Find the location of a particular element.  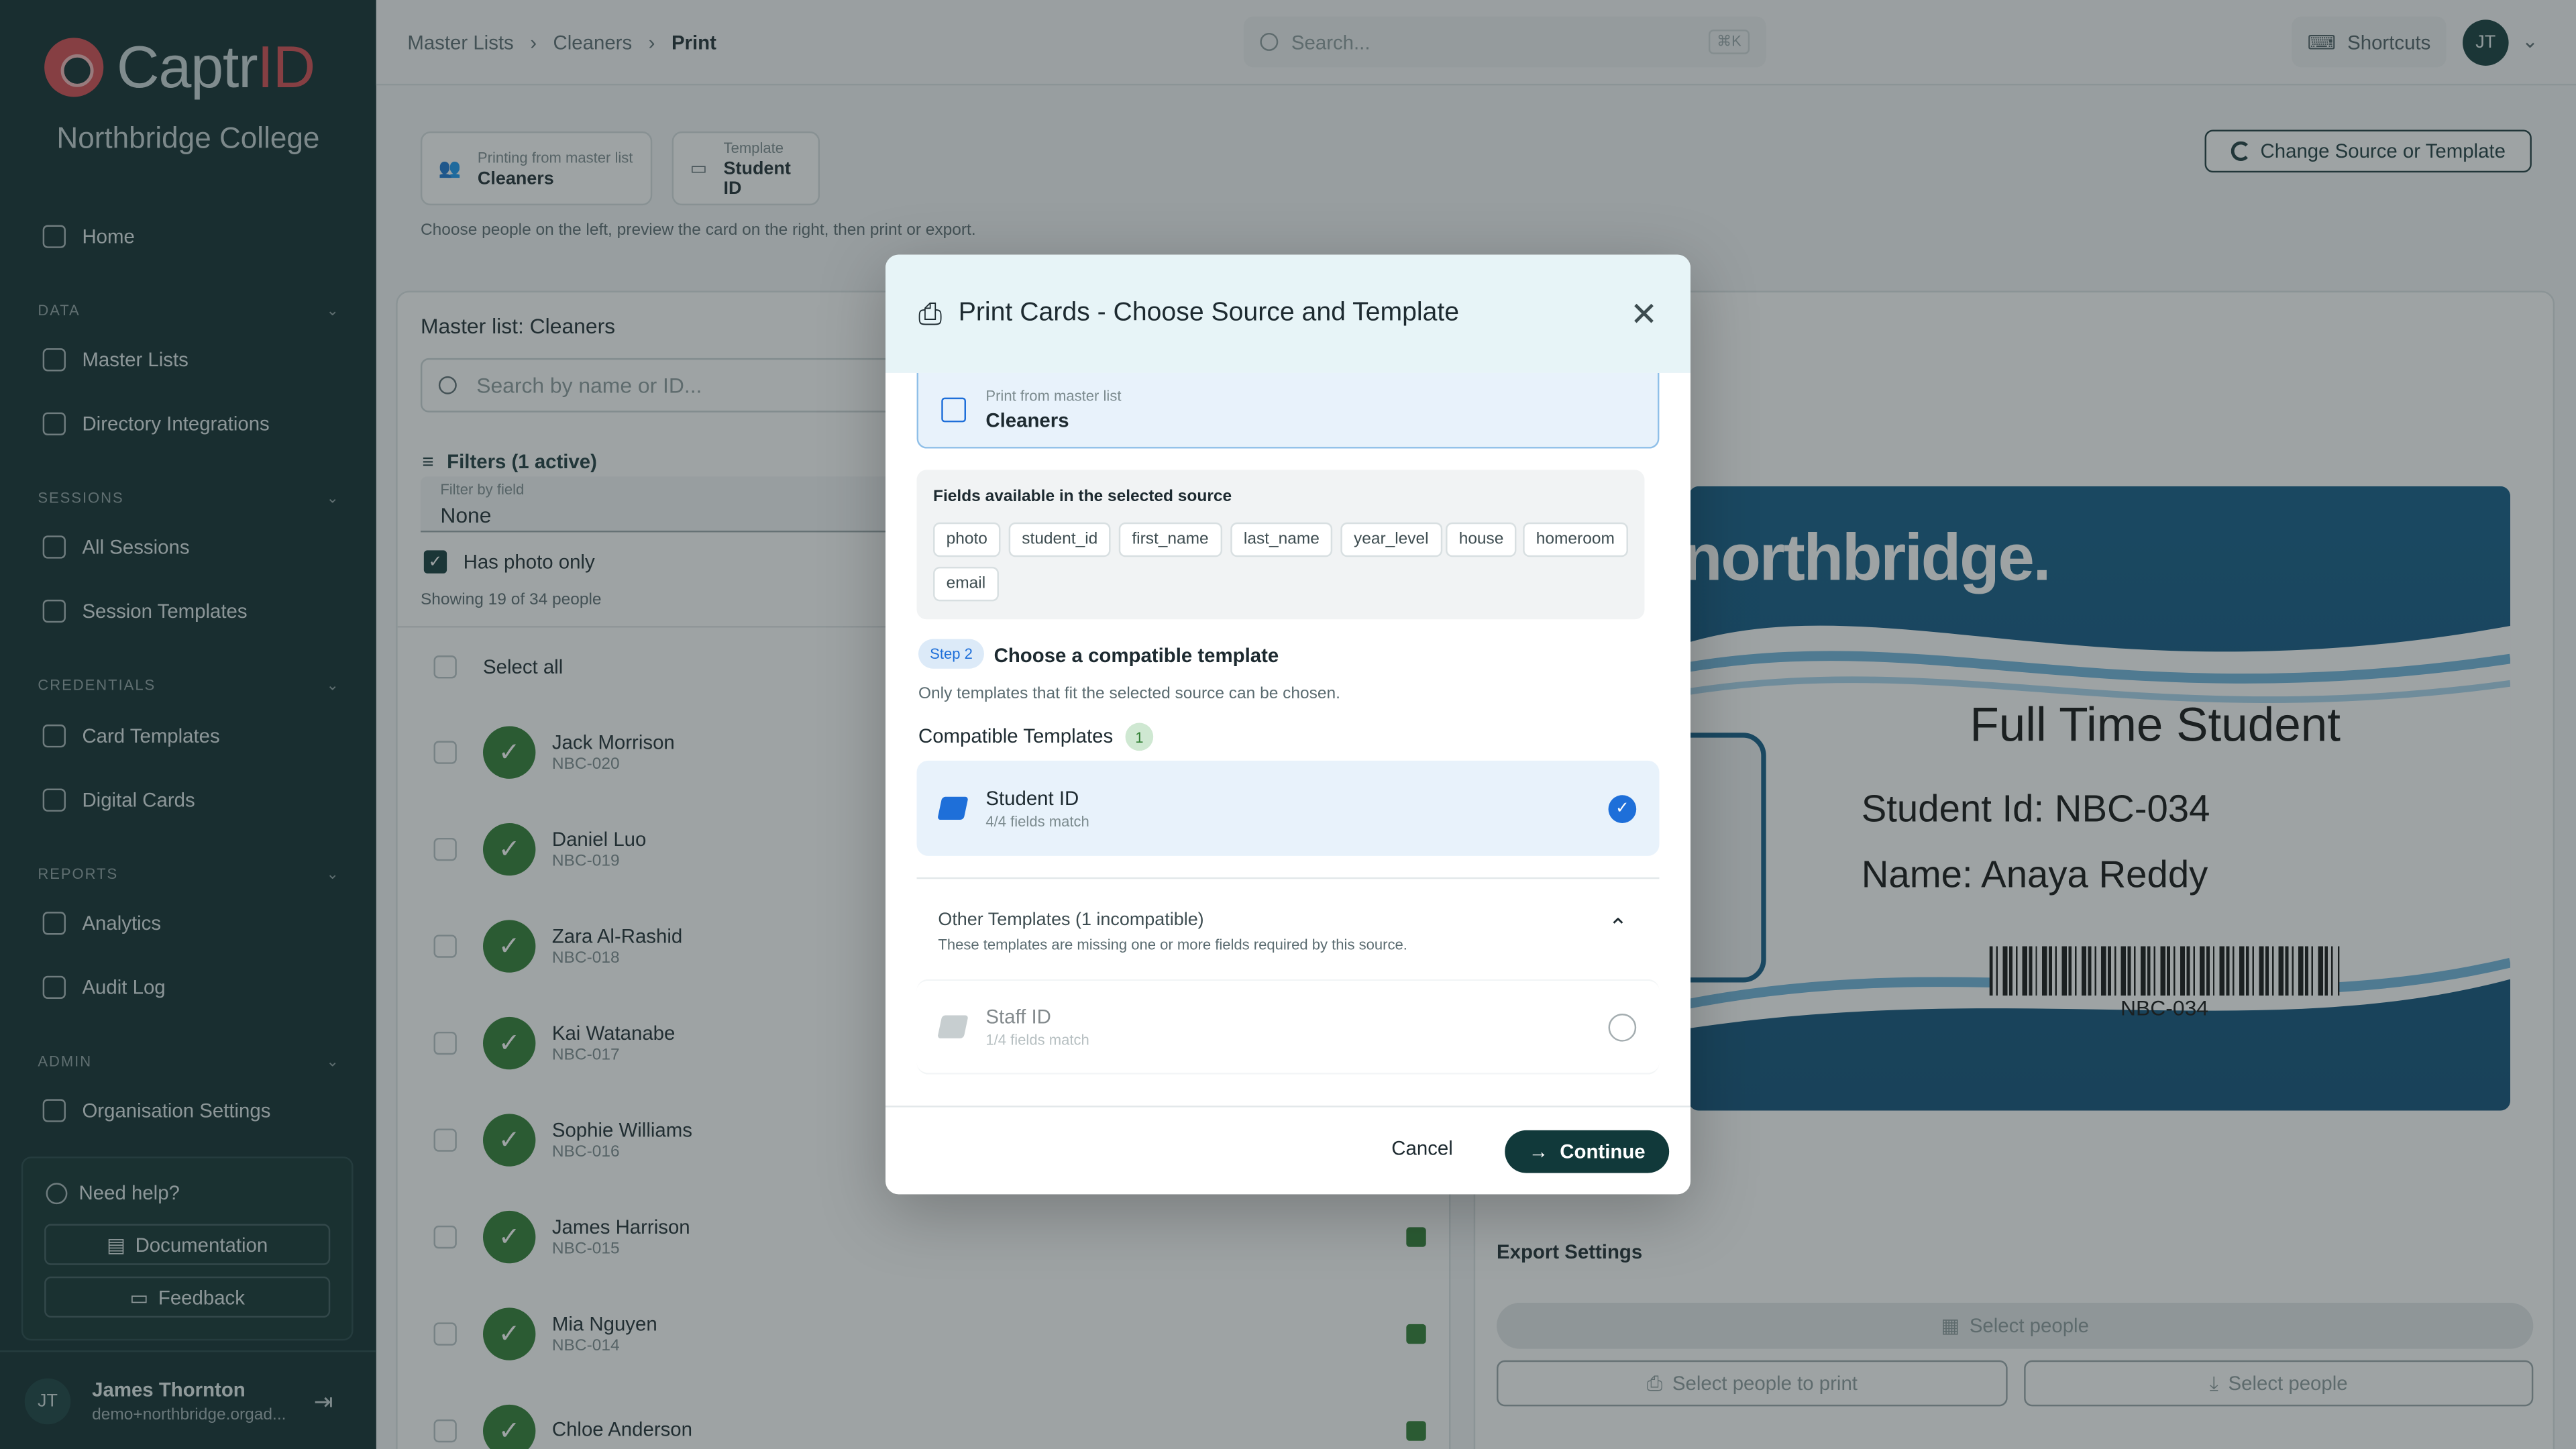

dialog-footer-divider is located at coordinates (1288, 1107).